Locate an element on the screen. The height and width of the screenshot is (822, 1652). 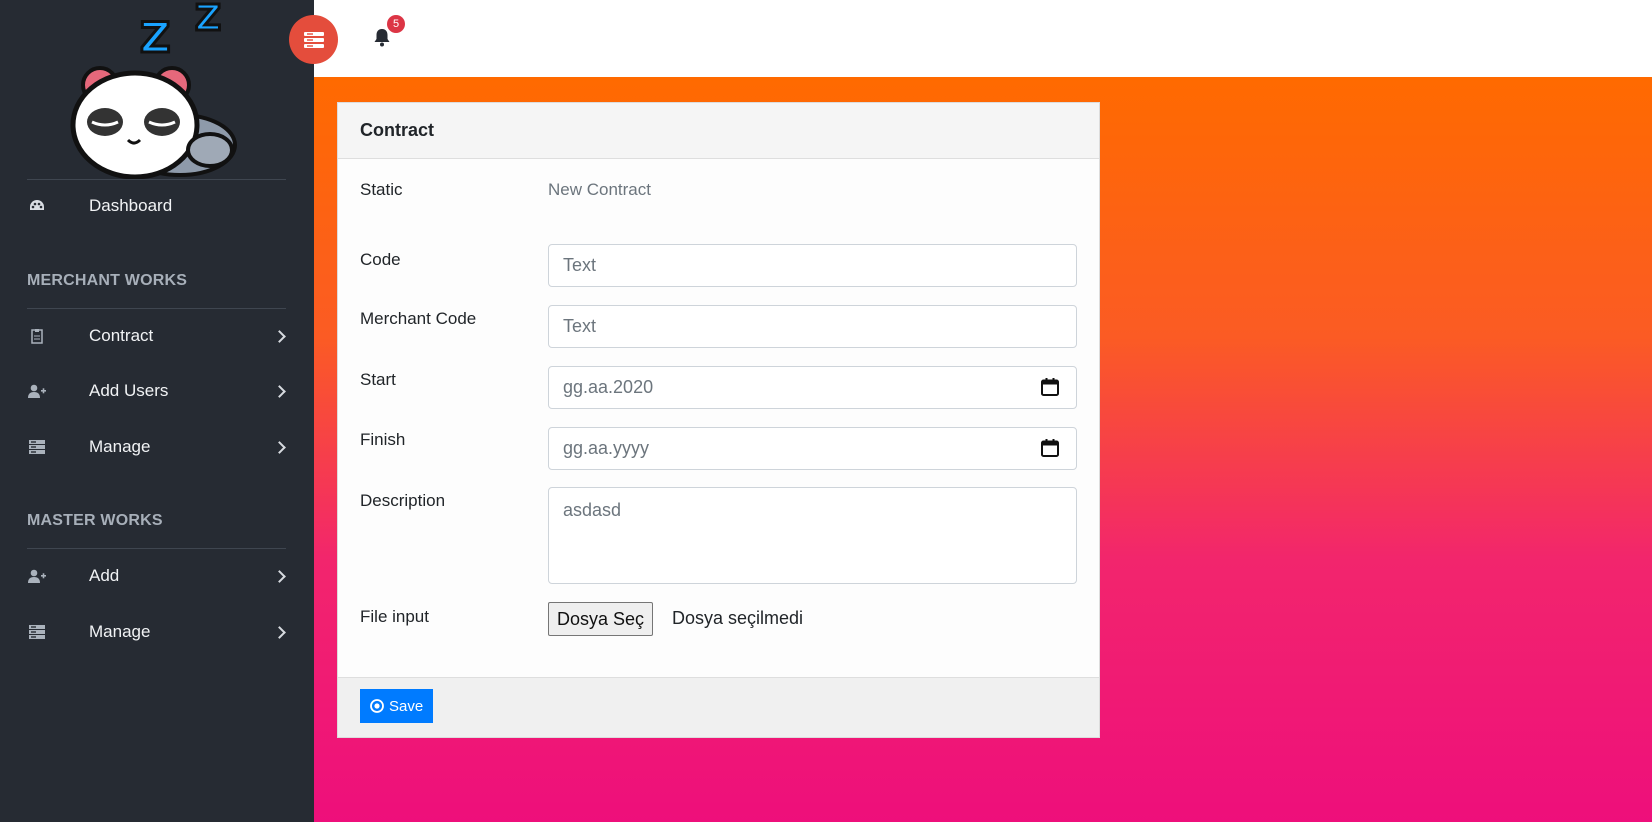
sidebar-item-dashboard: Dashboard is located at coordinates (156, 206).